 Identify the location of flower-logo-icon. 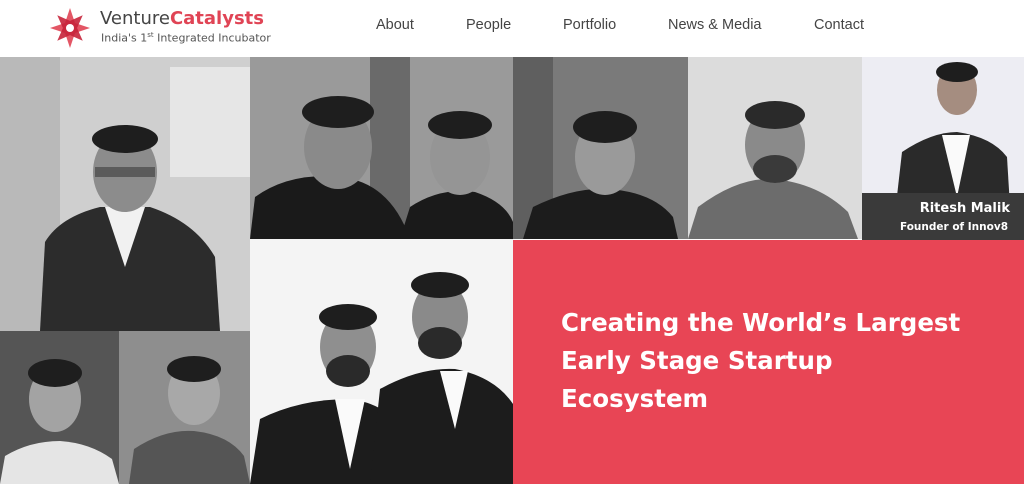
(70, 28).